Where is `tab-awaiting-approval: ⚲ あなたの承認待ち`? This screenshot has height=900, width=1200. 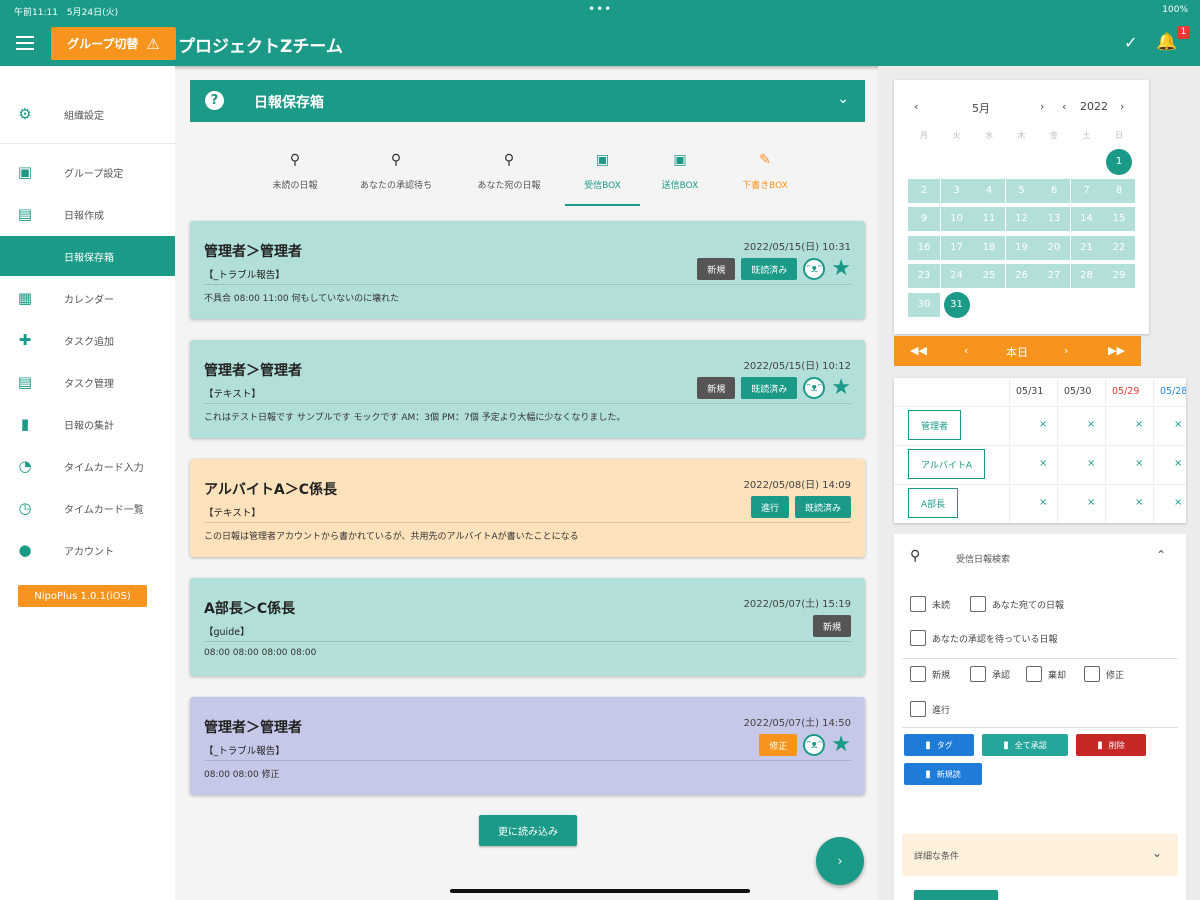 tab-awaiting-approval: ⚲ あなたの承認待ち is located at coordinates (396, 177).